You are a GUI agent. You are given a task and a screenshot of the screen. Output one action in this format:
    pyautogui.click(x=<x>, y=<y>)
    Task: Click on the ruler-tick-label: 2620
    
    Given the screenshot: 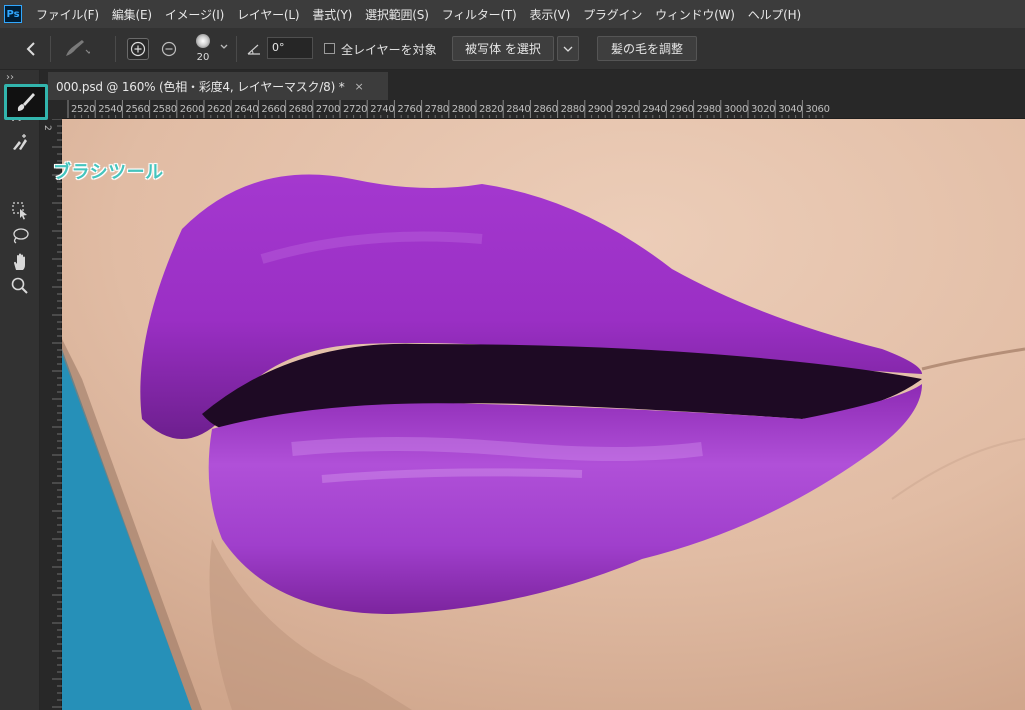 What is the action you would take?
    pyautogui.click(x=219, y=109)
    